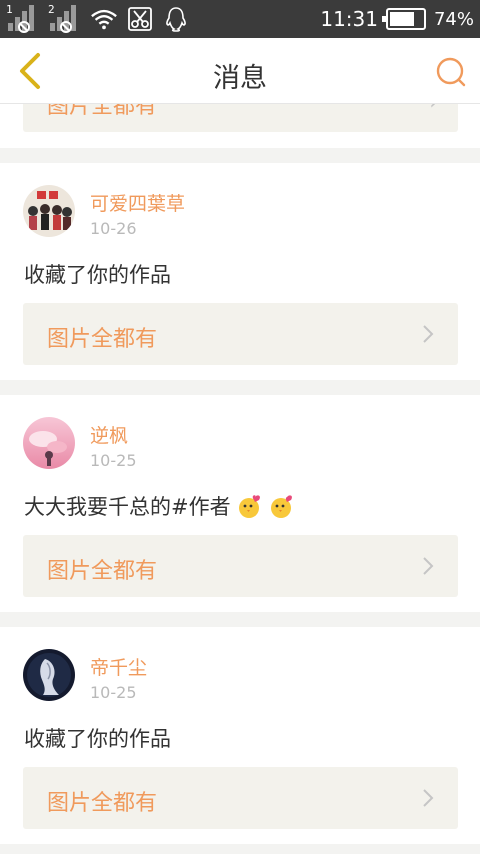 This screenshot has height=854, width=480. I want to click on clock: 11:31, so click(349, 19).